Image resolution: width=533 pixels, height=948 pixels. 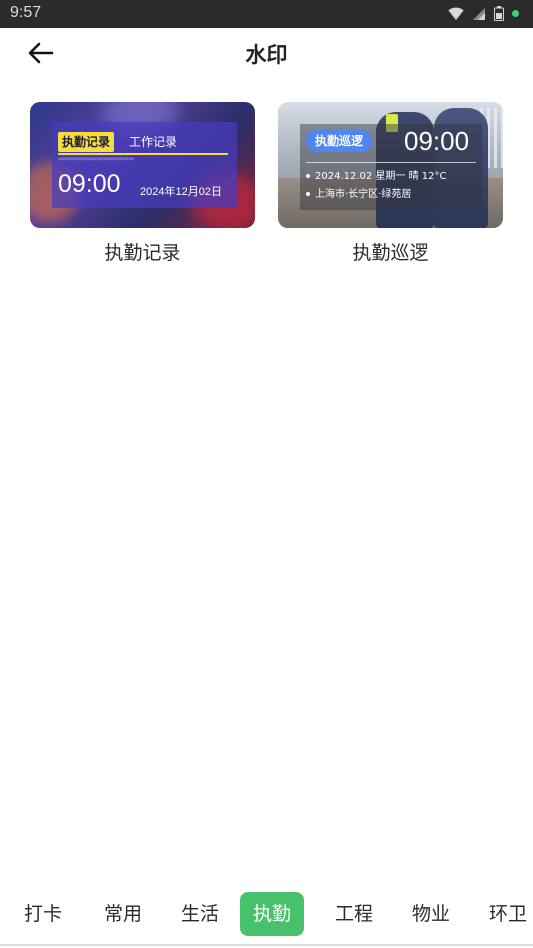 What do you see at coordinates (181, 192) in the screenshot?
I see `watermark-date: 2024年12月02日` at bounding box center [181, 192].